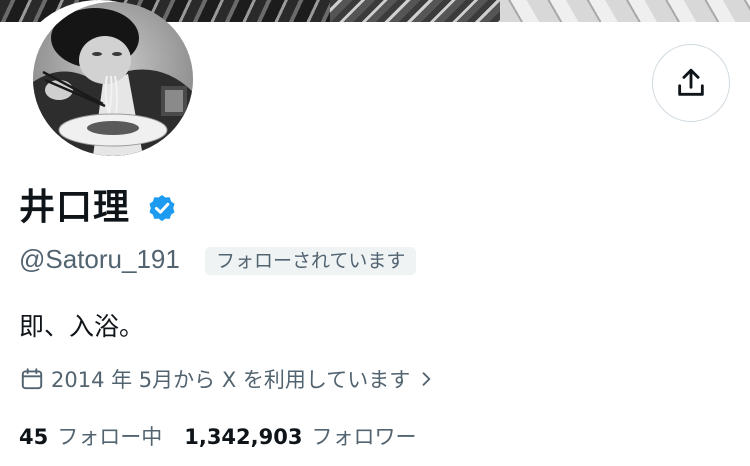 This screenshot has width=750, height=466. I want to click on follows-you-badge: フォローされています, so click(311, 261).